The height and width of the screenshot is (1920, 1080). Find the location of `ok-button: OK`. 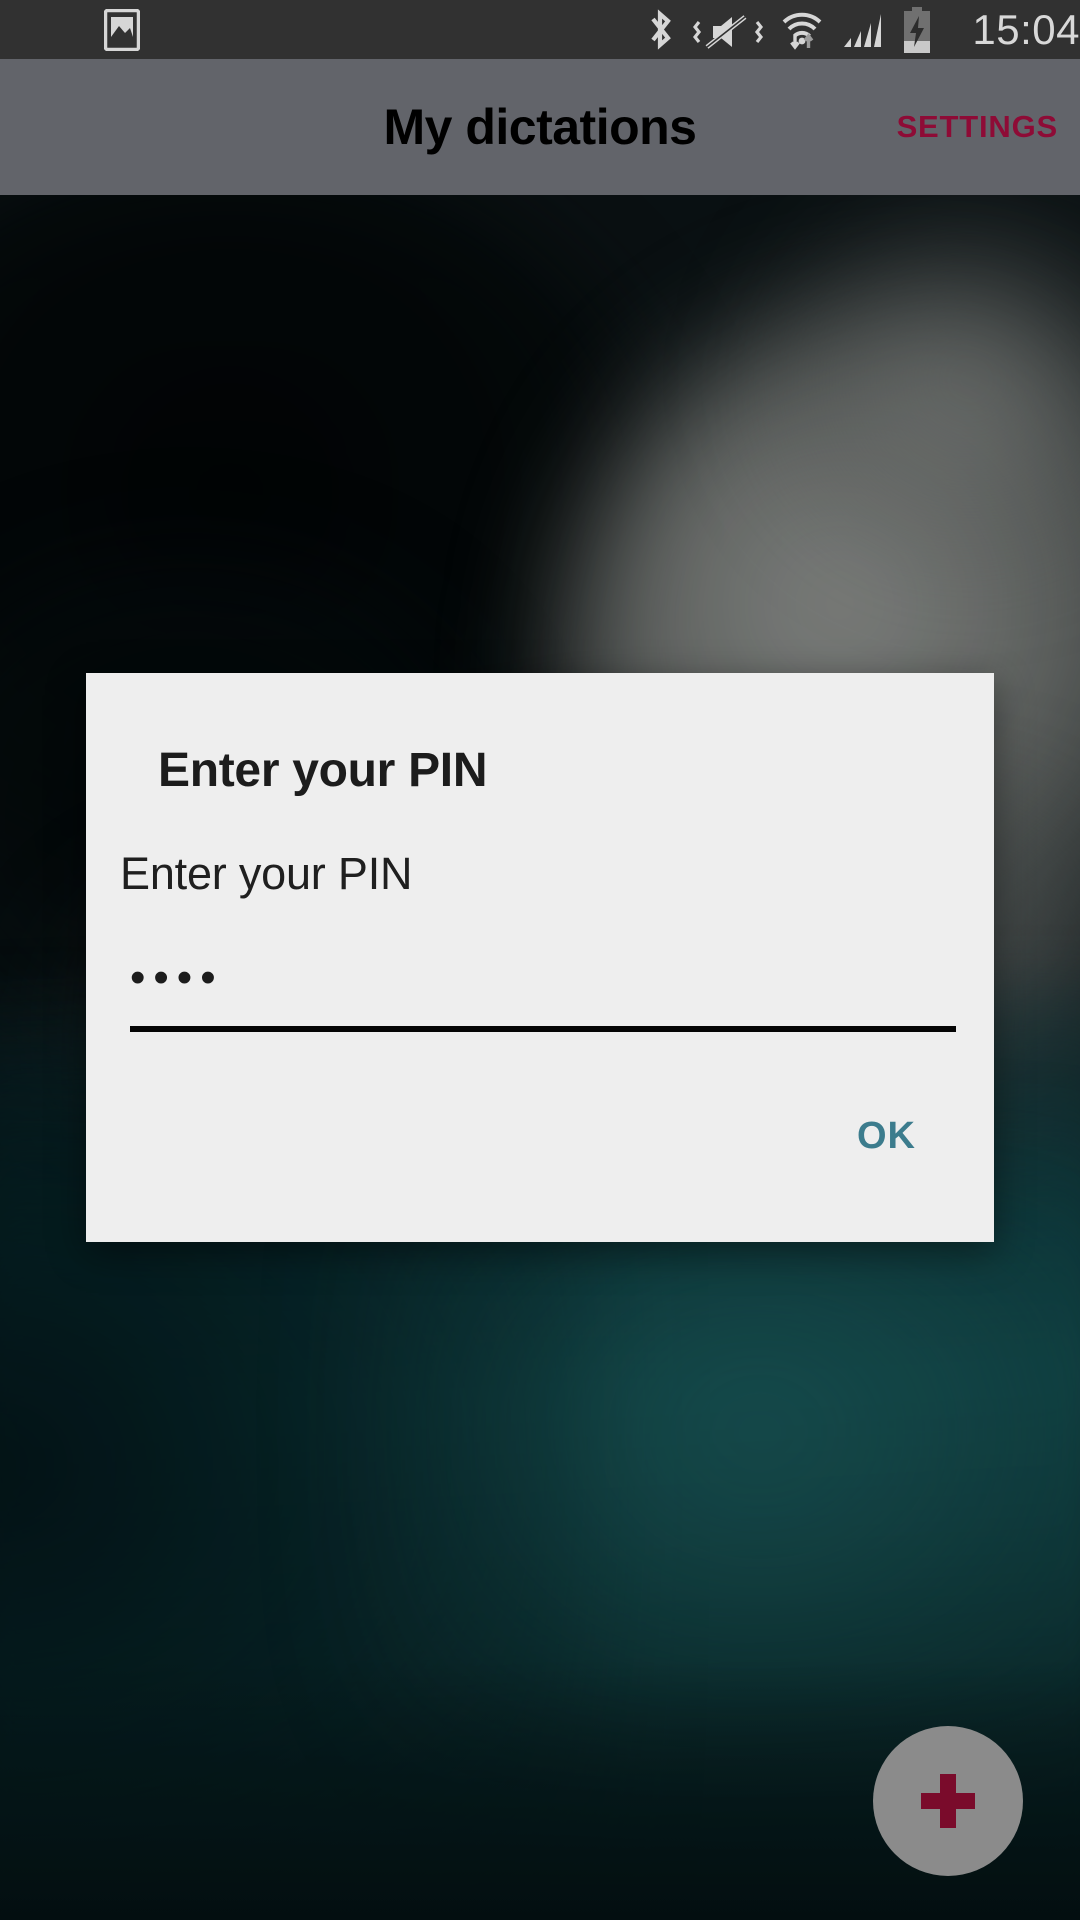

ok-button: OK is located at coordinates (886, 1136).